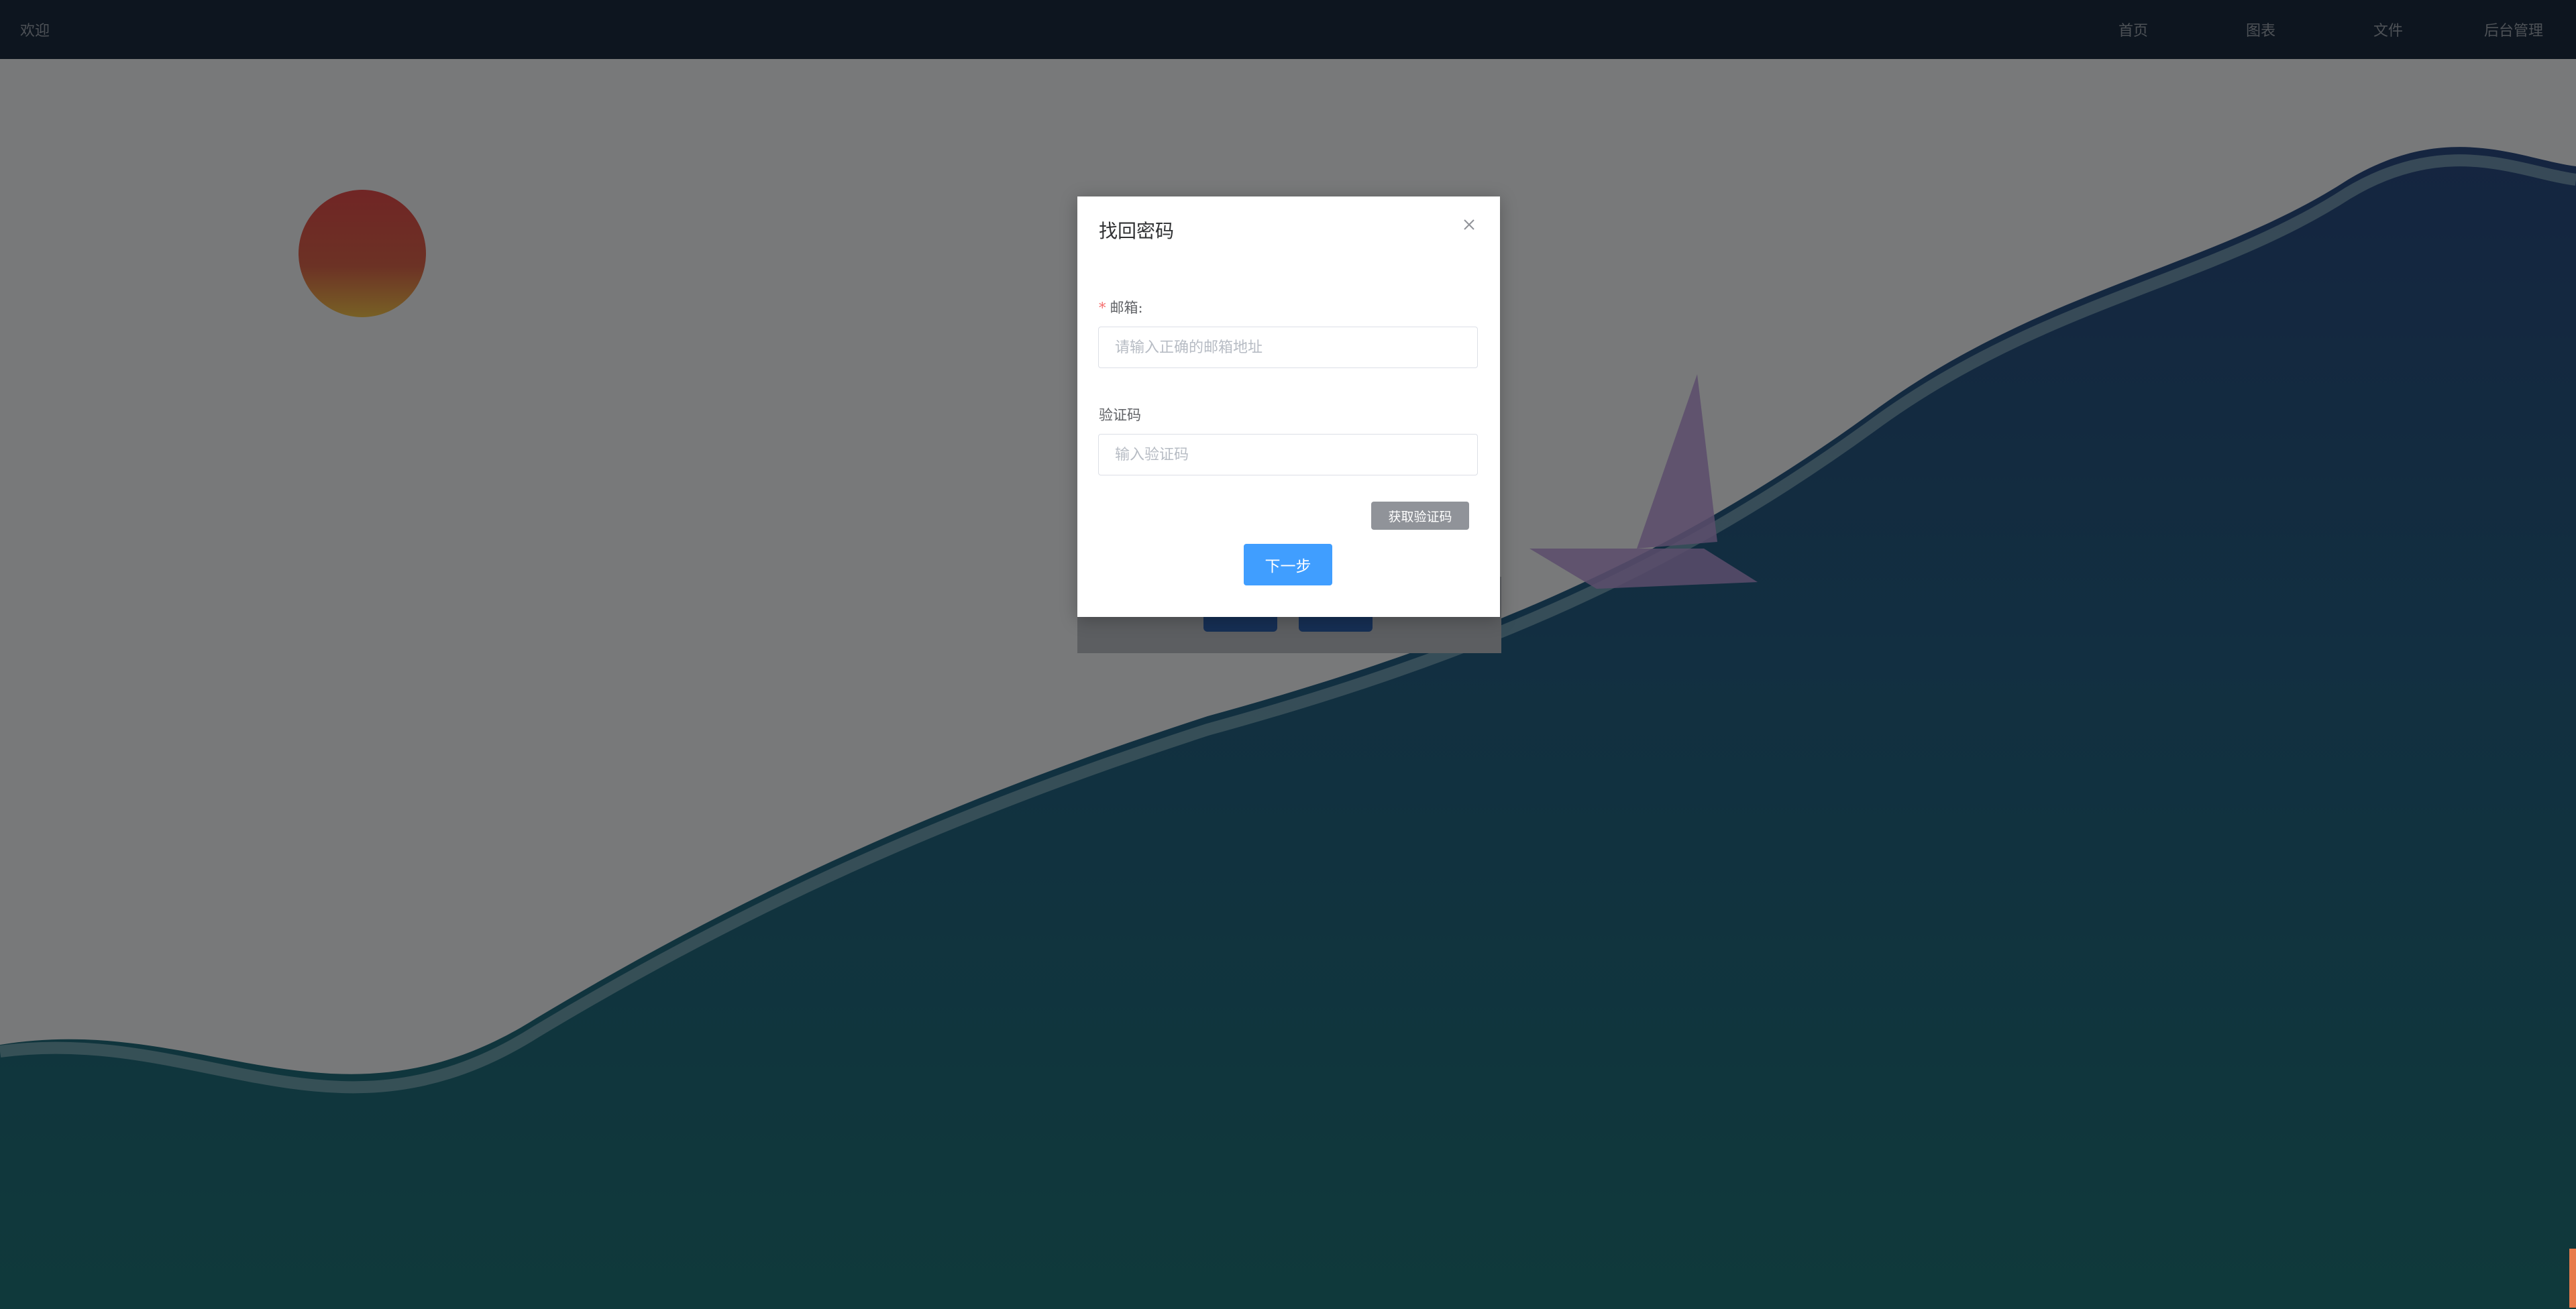 This screenshot has width=2576, height=1309. I want to click on recover-password-dialog: 找回密码 *邮箱: 验证码 获取验证码 下一步, so click(1288, 407).